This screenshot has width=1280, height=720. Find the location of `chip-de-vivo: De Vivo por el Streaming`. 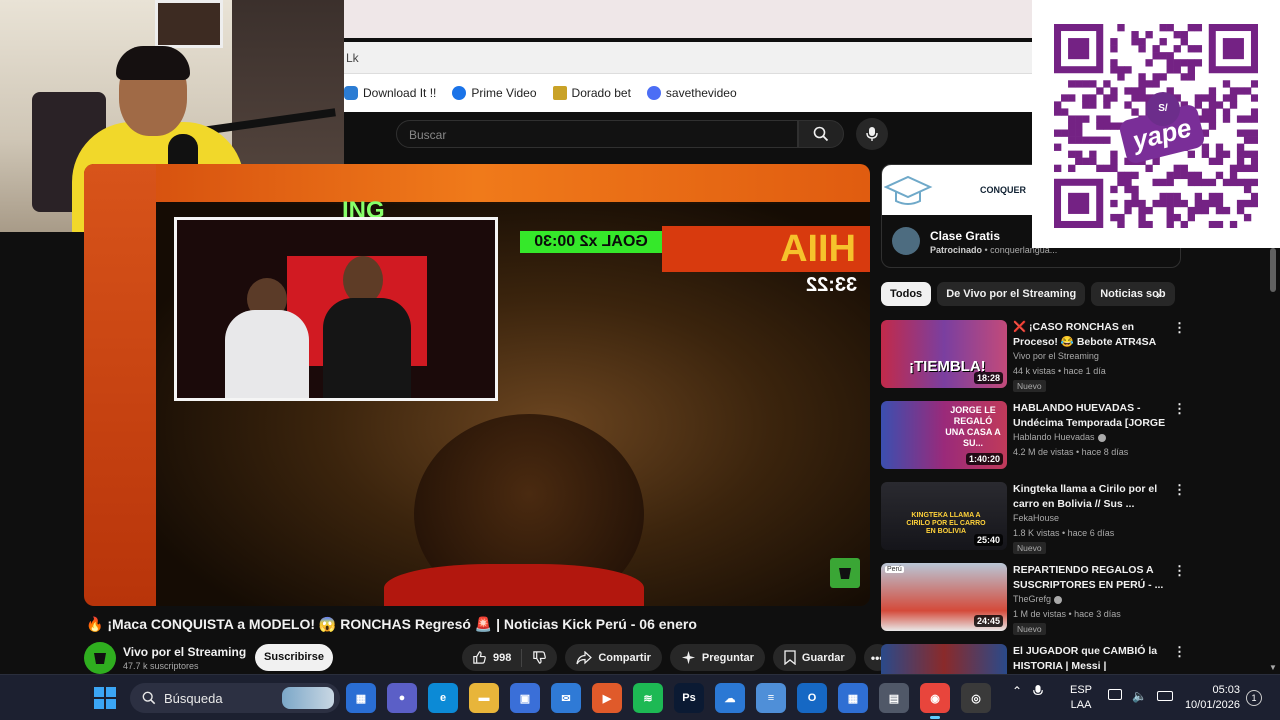

chip-de-vivo: De Vivo por el Streaming is located at coordinates (1011, 294).